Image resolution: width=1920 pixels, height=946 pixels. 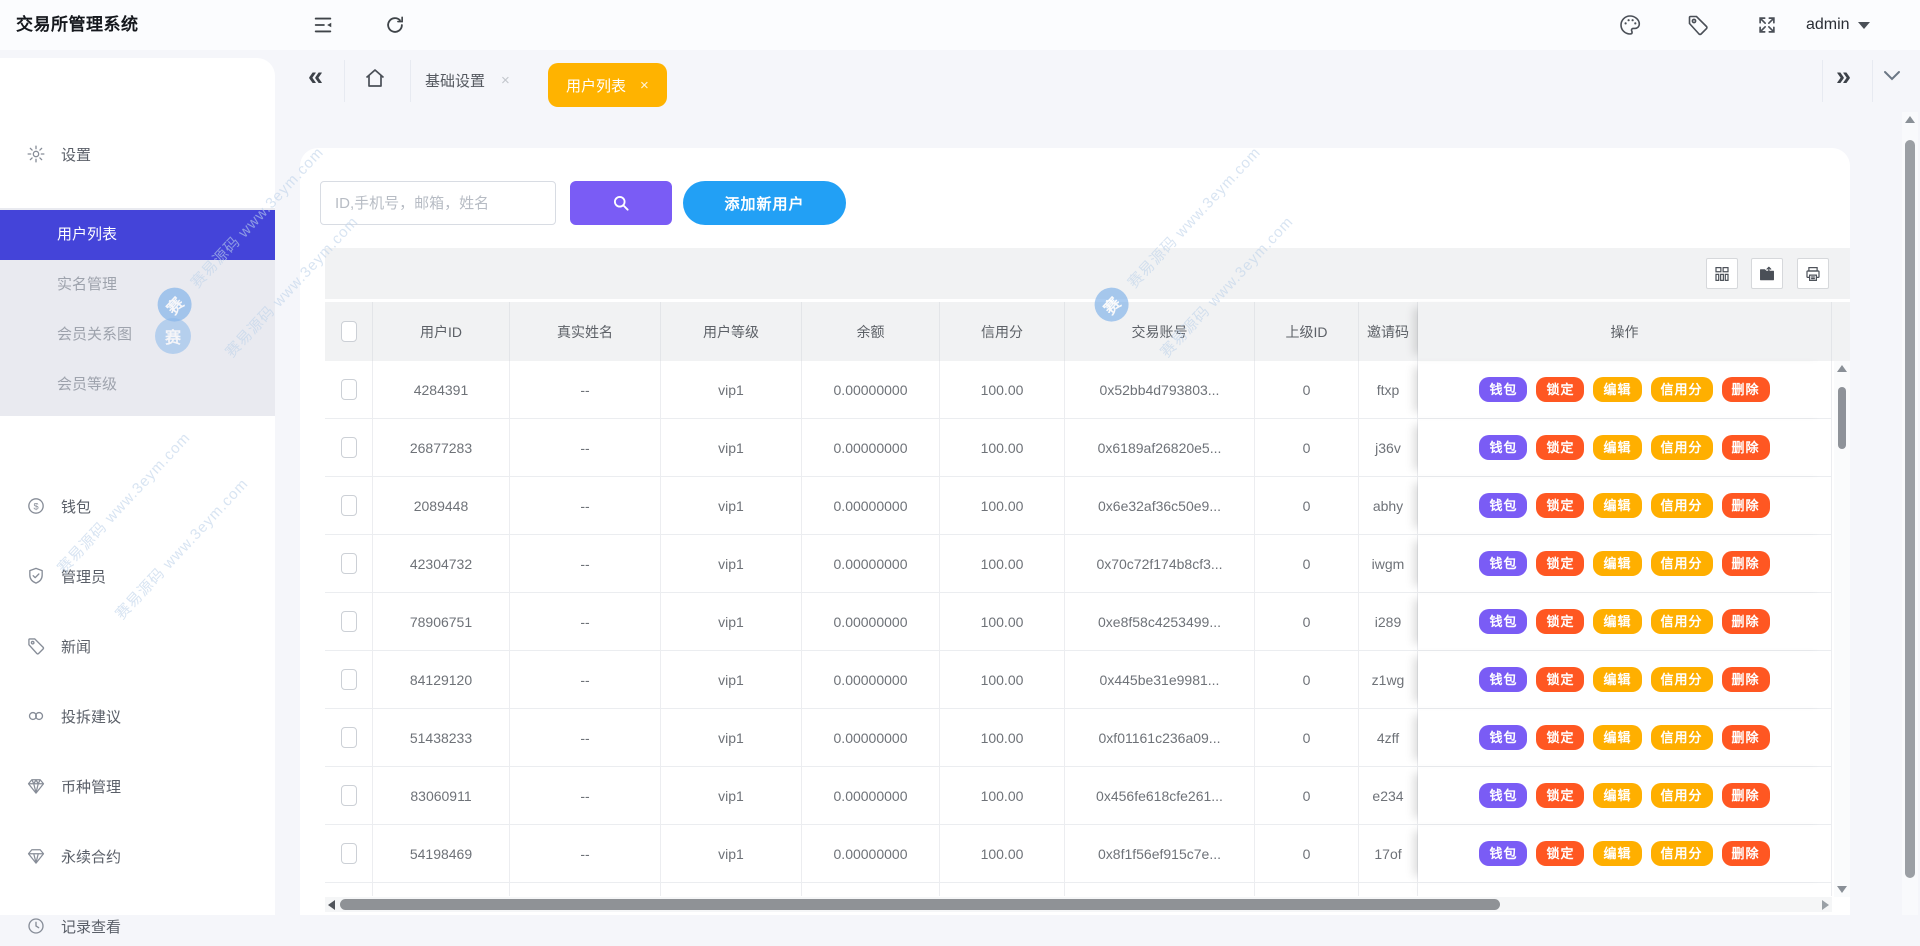 I want to click on submenu-item-kyc: 实名管理, so click(x=137, y=285).